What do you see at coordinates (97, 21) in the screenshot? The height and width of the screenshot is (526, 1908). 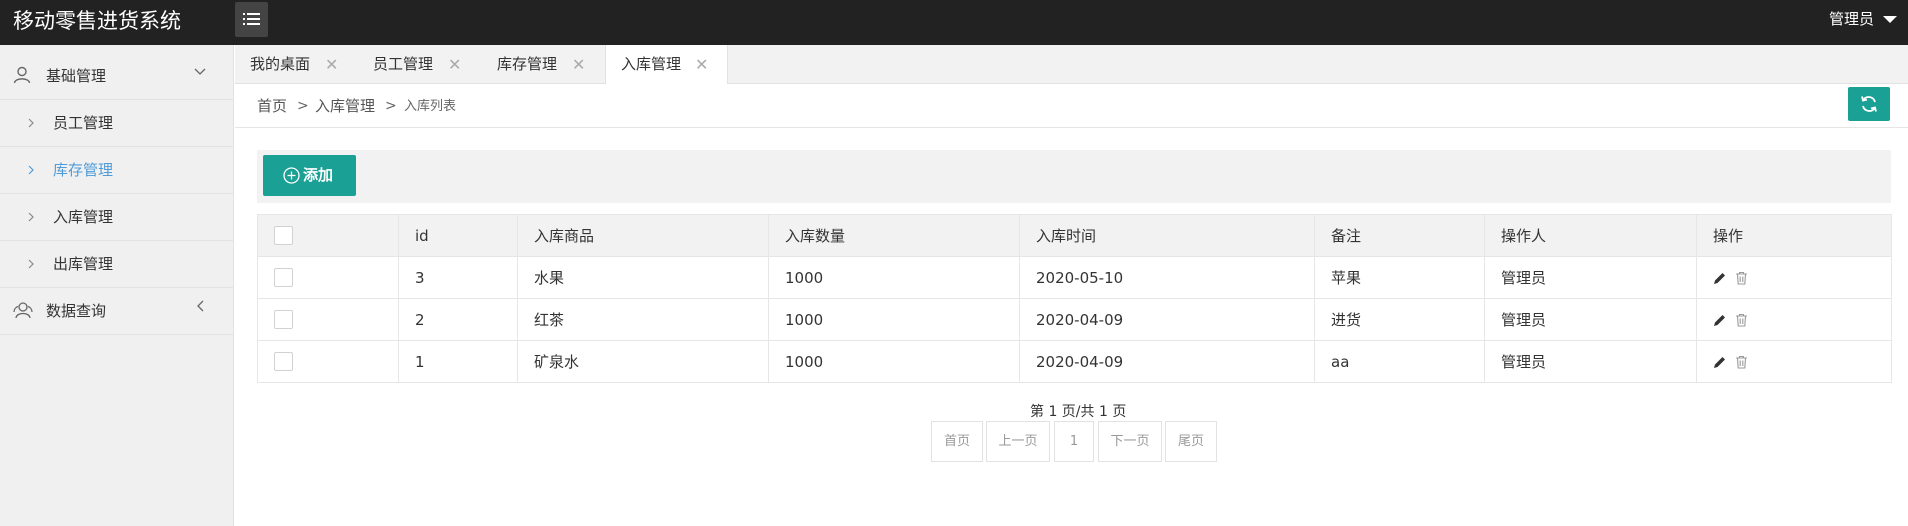 I see `app-title: 移动零售进货系统` at bounding box center [97, 21].